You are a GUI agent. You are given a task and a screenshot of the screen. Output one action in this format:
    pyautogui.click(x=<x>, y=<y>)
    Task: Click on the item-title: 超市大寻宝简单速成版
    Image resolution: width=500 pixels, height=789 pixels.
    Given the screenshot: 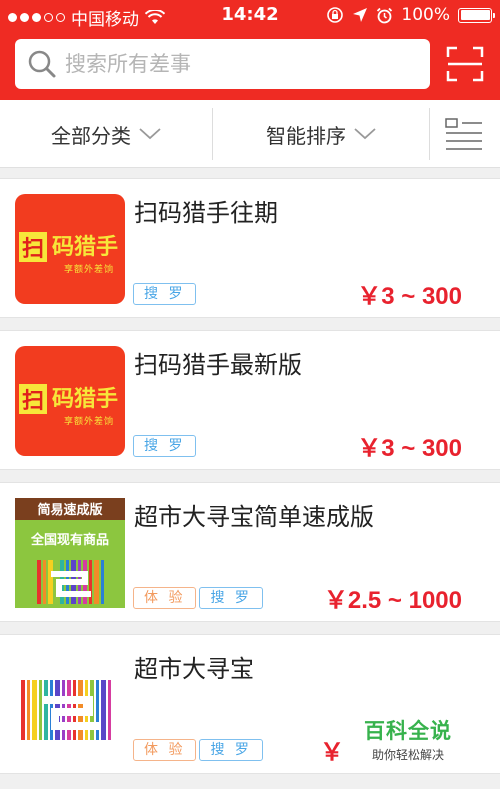 What is the action you would take?
    pyautogui.click(x=254, y=517)
    